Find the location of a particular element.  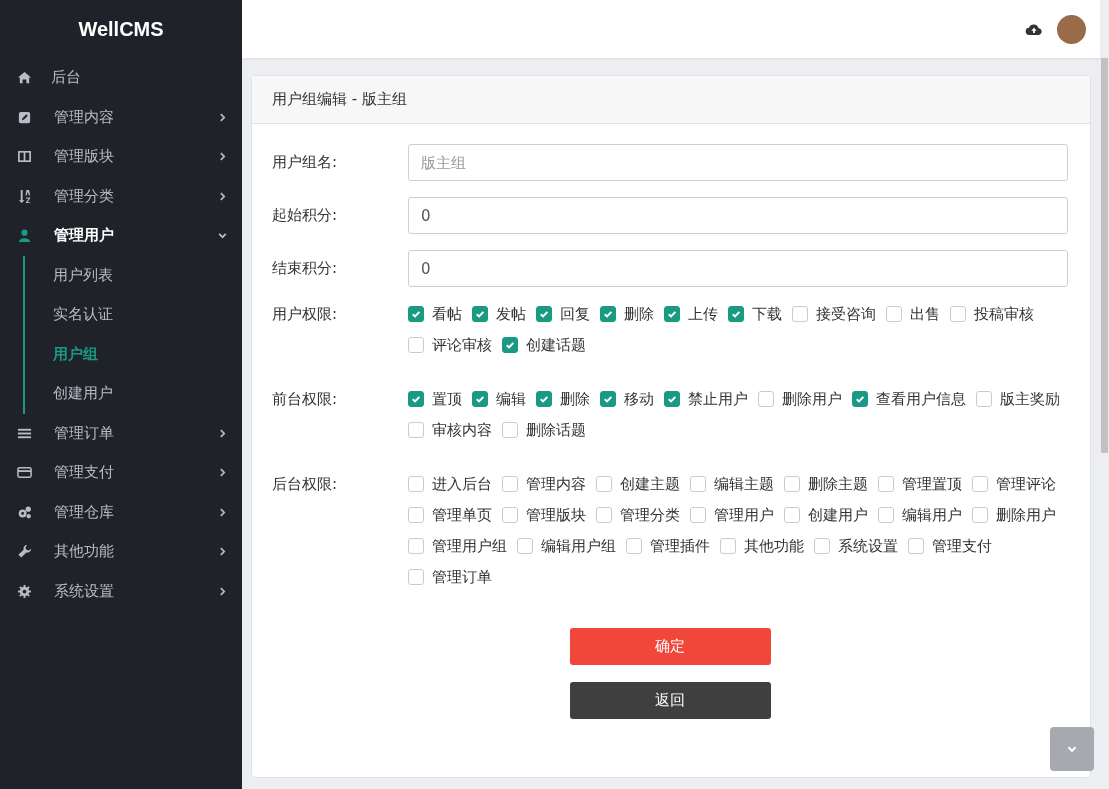

gears-icon is located at coordinates (24, 512).